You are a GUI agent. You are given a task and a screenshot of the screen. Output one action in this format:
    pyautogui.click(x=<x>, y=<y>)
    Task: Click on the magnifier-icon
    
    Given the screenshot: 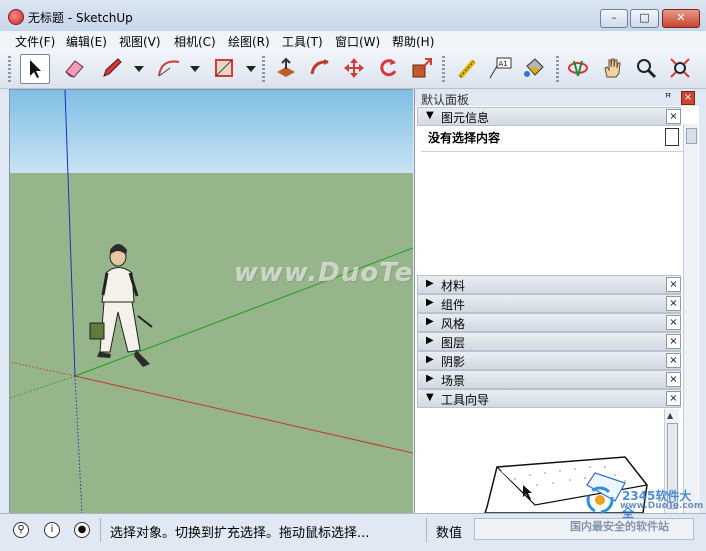 What is the action you would take?
    pyautogui.click(x=647, y=69)
    